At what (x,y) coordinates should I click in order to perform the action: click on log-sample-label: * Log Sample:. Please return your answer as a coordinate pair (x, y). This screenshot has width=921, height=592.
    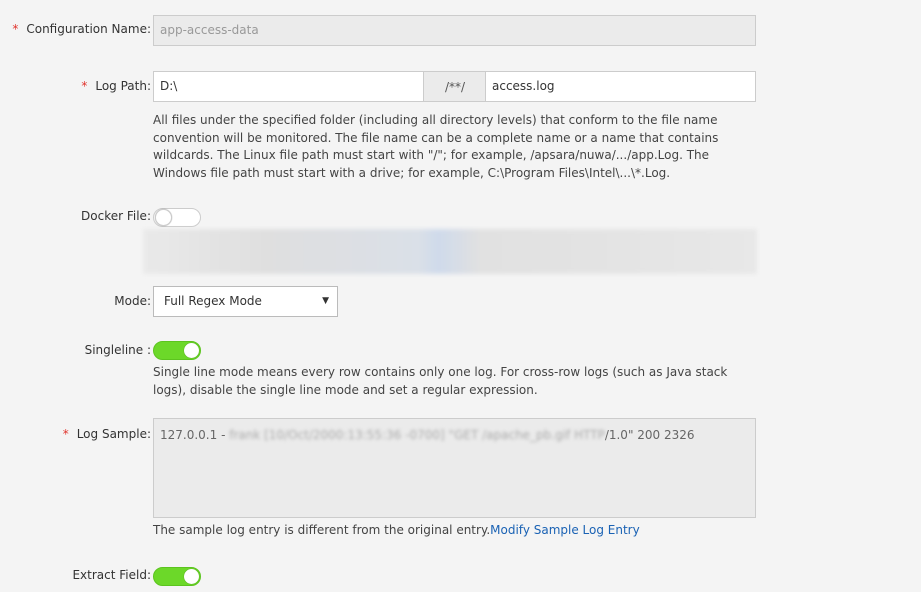
    Looking at the image, I should click on (106, 434).